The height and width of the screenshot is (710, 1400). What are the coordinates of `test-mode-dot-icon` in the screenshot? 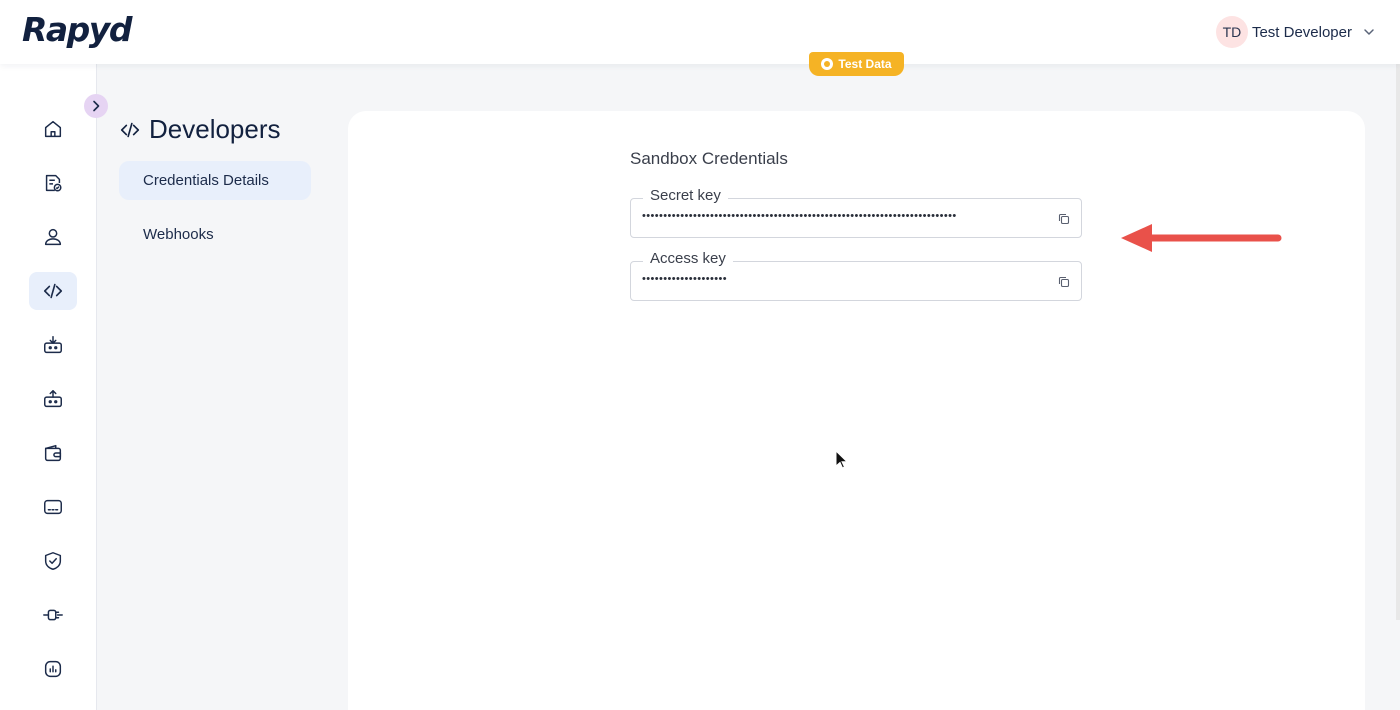 It's located at (827, 64).